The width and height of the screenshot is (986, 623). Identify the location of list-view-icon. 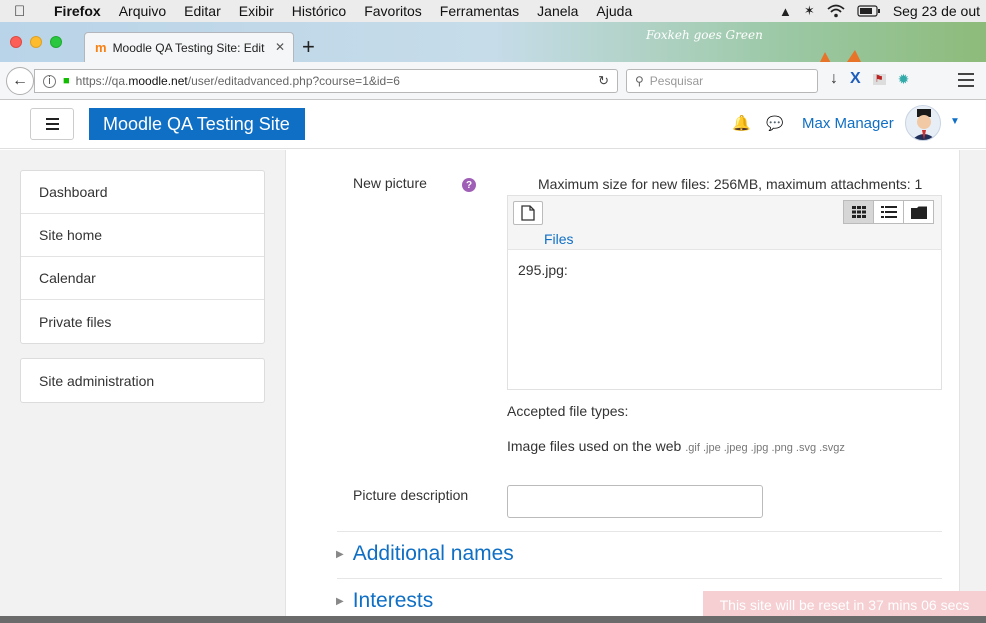
(888, 212).